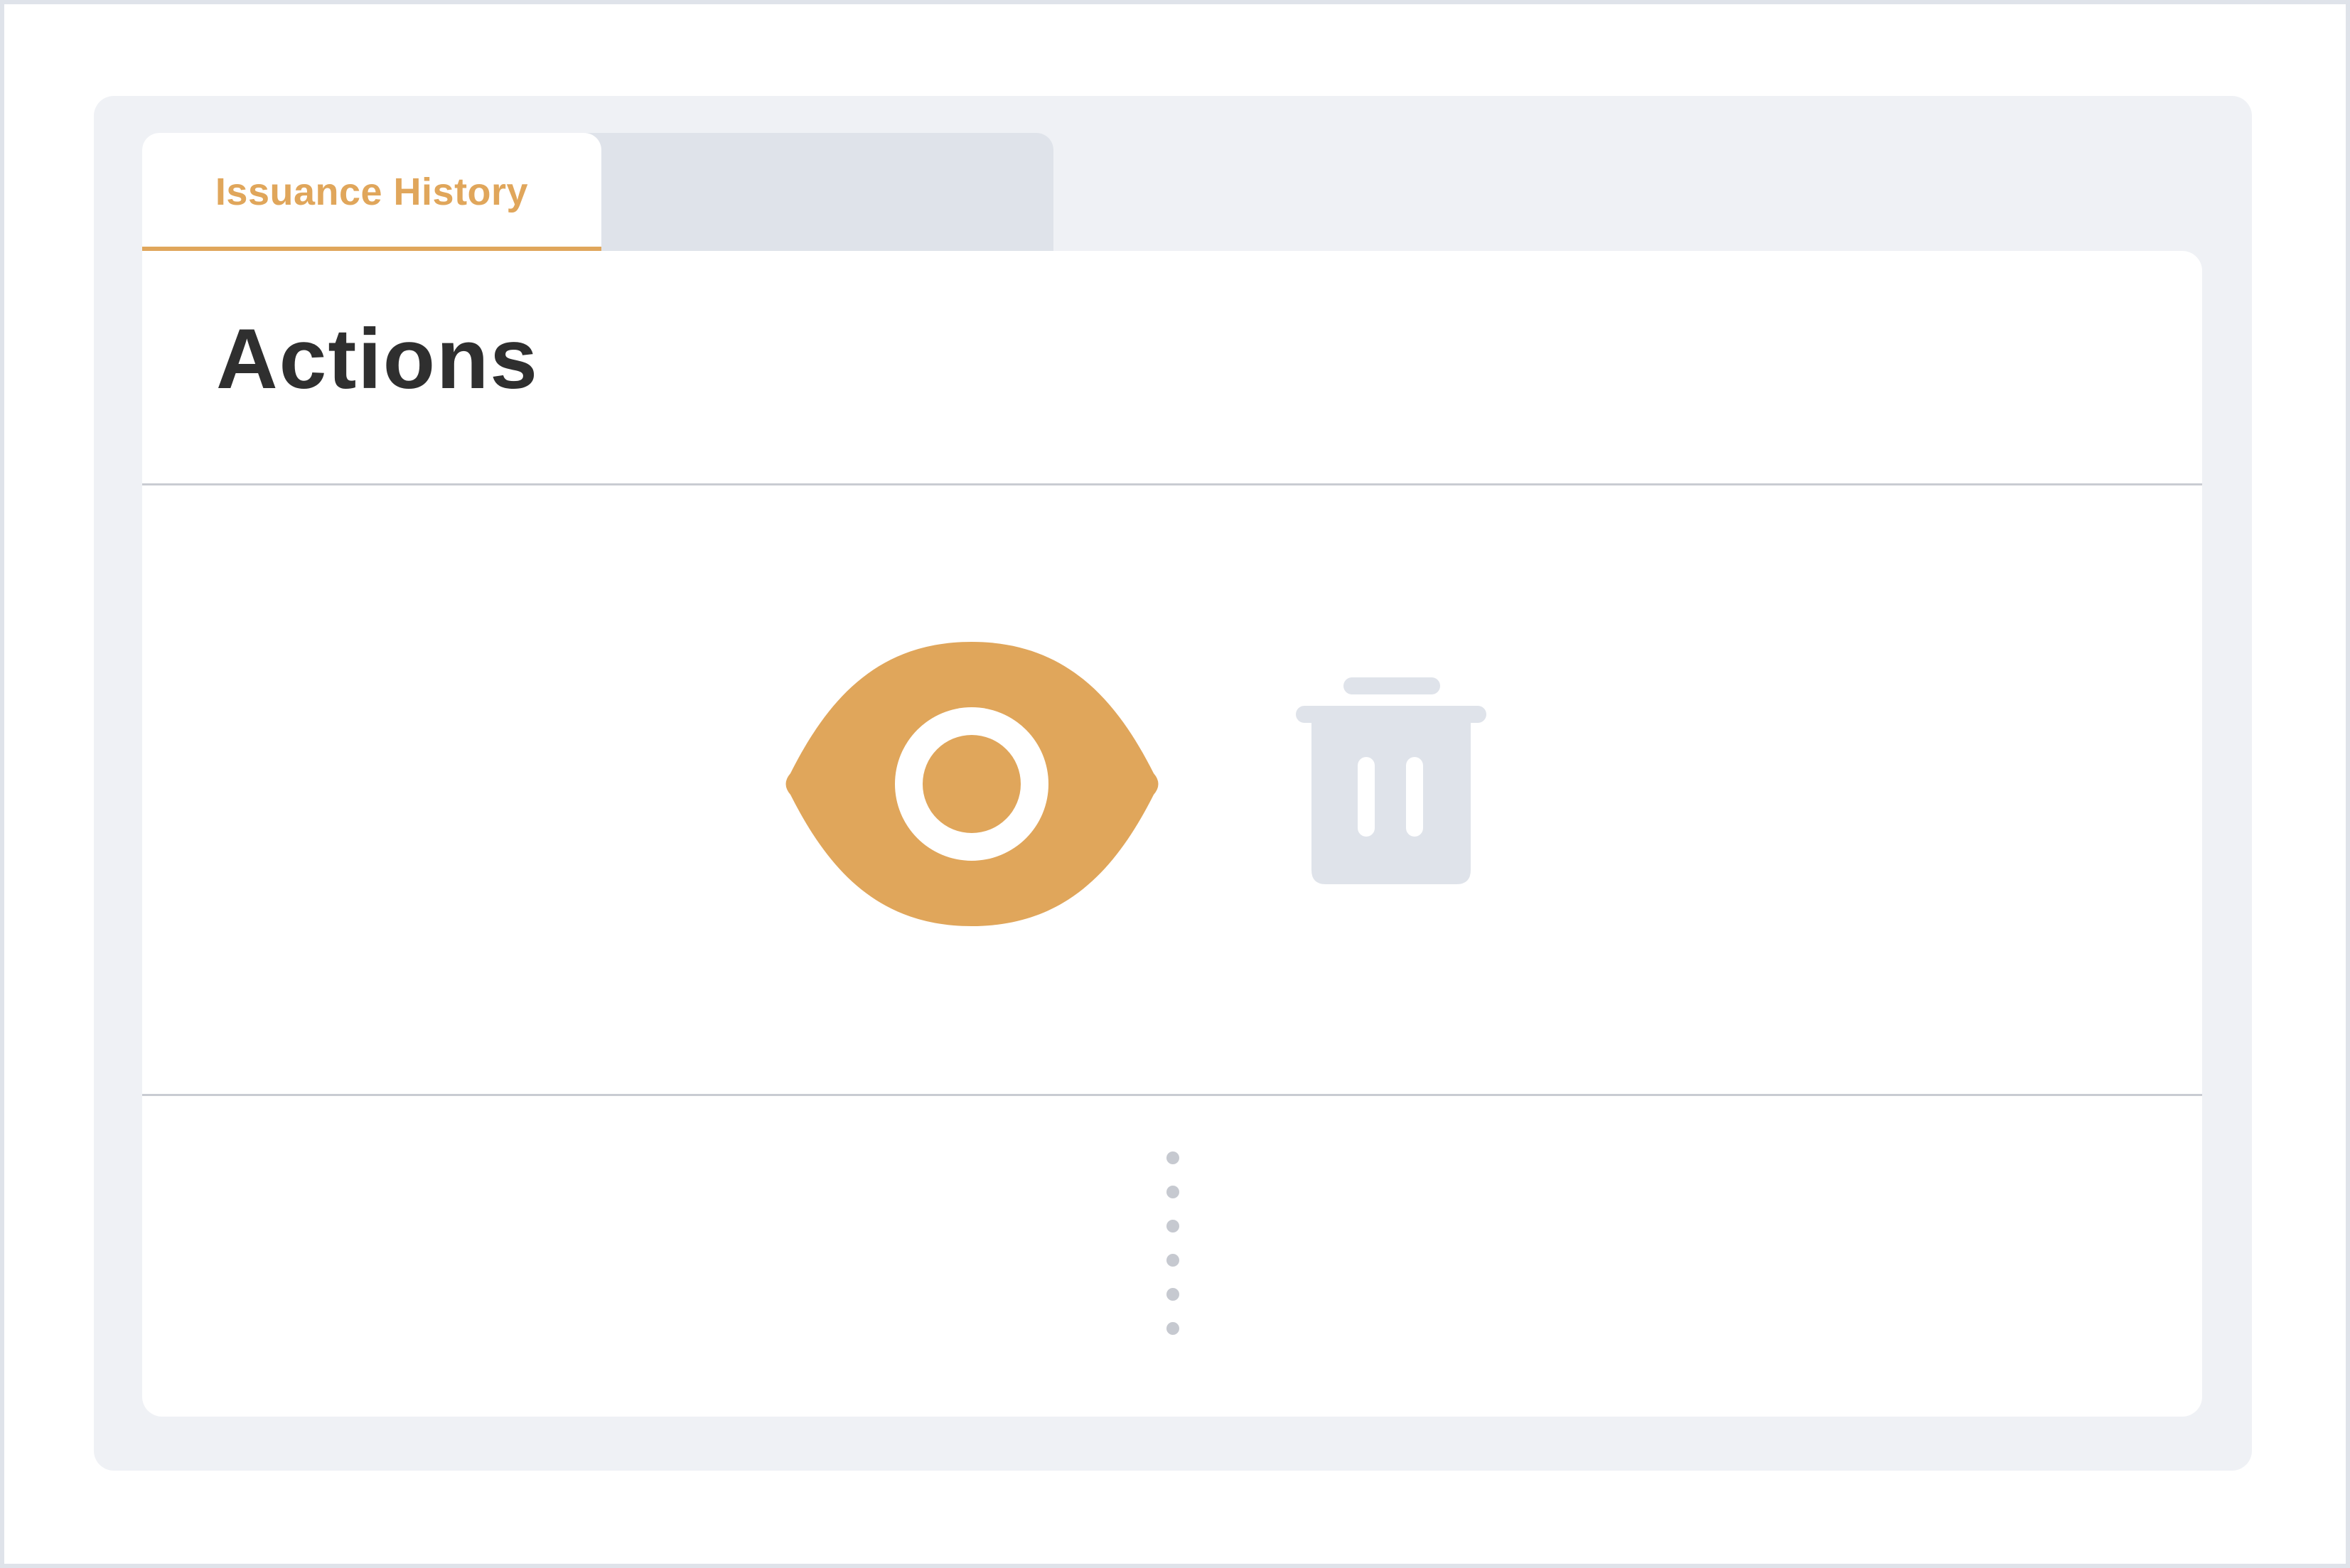  I want to click on eye-icon, so click(972, 784).